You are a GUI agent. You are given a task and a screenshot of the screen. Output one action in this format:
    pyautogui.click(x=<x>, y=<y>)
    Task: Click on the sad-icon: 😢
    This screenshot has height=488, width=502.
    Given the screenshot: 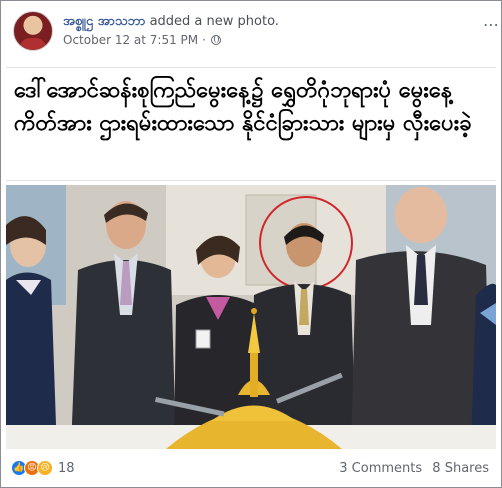 What is the action you would take?
    pyautogui.click(x=45, y=468)
    